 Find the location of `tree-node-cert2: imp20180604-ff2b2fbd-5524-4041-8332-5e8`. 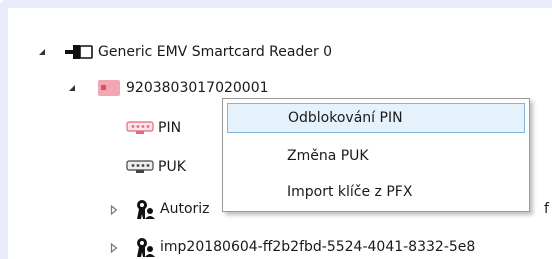

tree-node-cert2: imp20180604-ff2b2fbd-5524-4041-8332-5e8 is located at coordinates (302, 247).